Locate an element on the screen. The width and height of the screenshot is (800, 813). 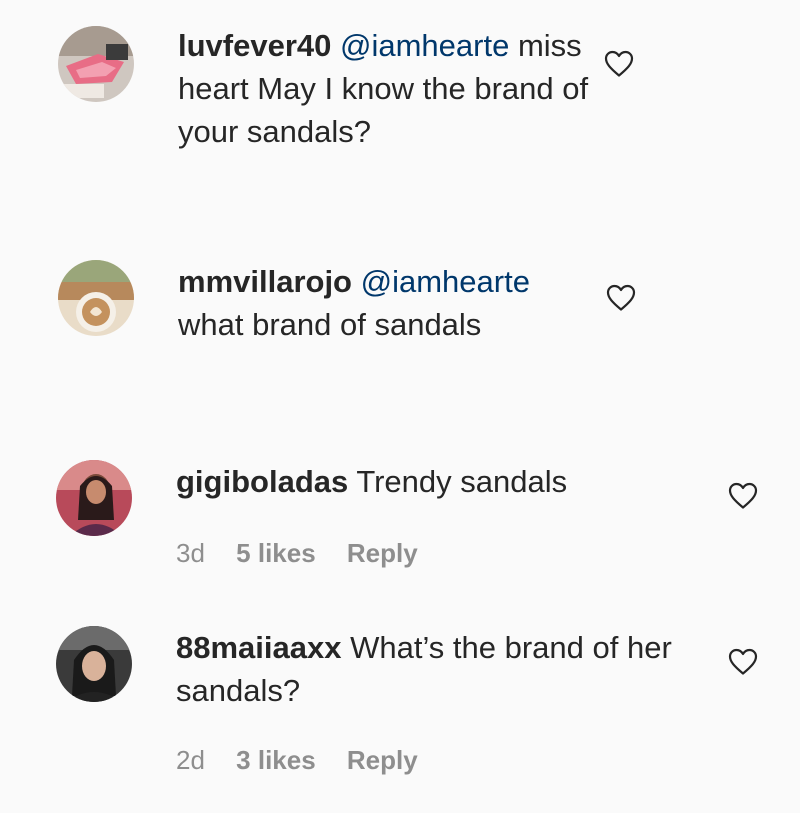
comment-time: 3d is located at coordinates (190, 553).